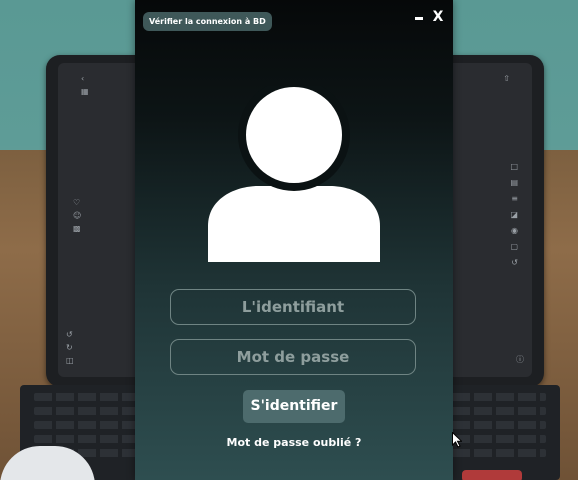 The width and height of the screenshot is (578, 480). What do you see at coordinates (514, 214) in the screenshot?
I see `filter-icon: ◪` at bounding box center [514, 214].